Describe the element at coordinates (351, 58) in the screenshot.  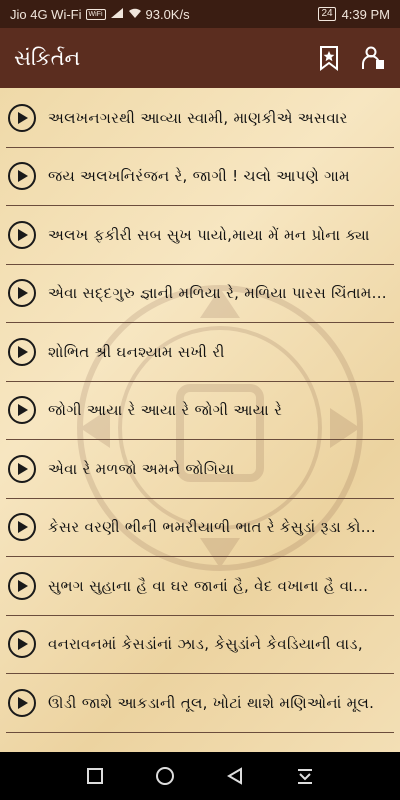
I see `app-actions` at that location.